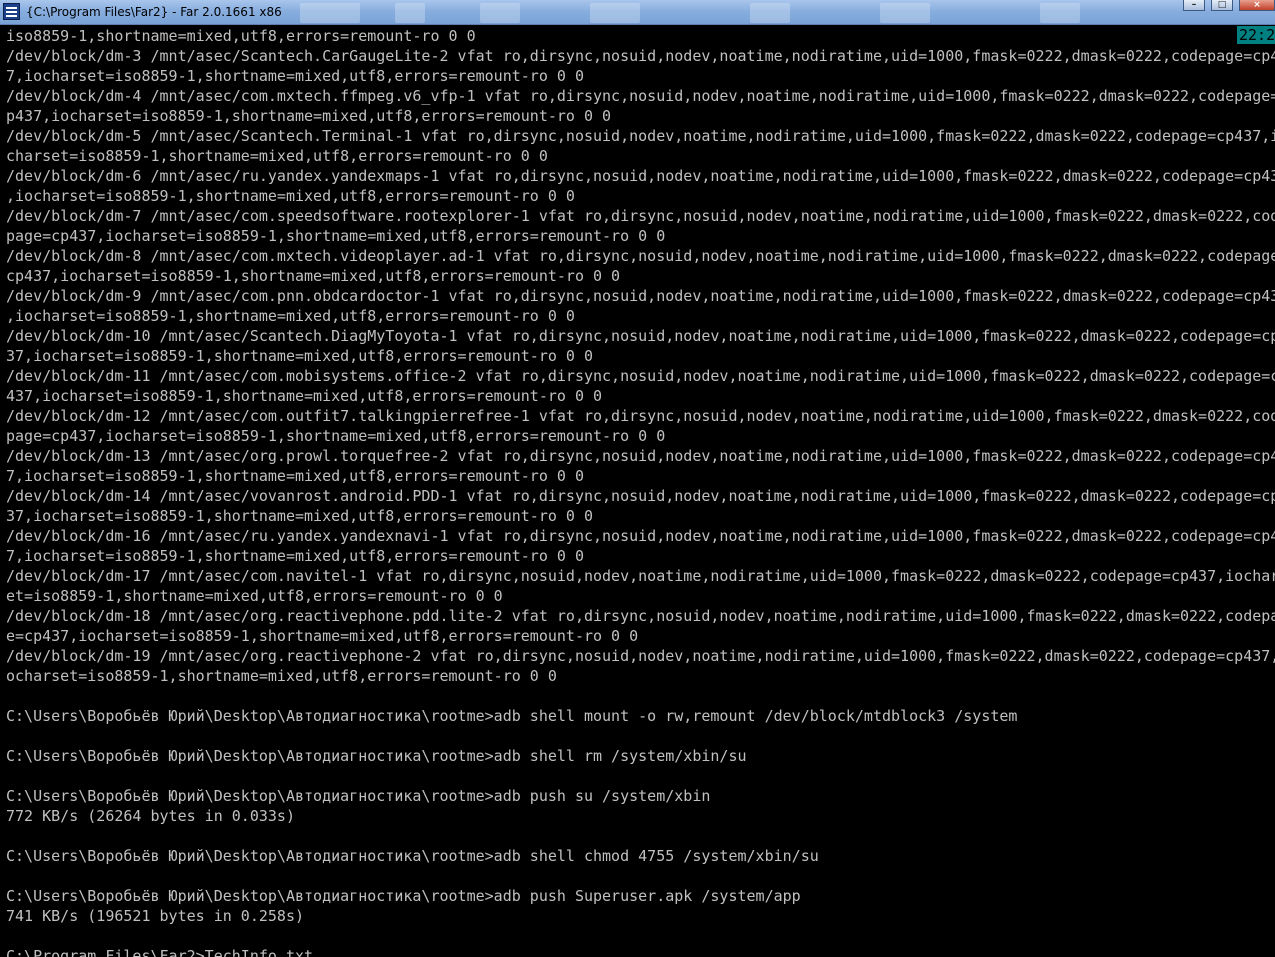  What do you see at coordinates (11, 11) in the screenshot?
I see `far-app-icon` at bounding box center [11, 11].